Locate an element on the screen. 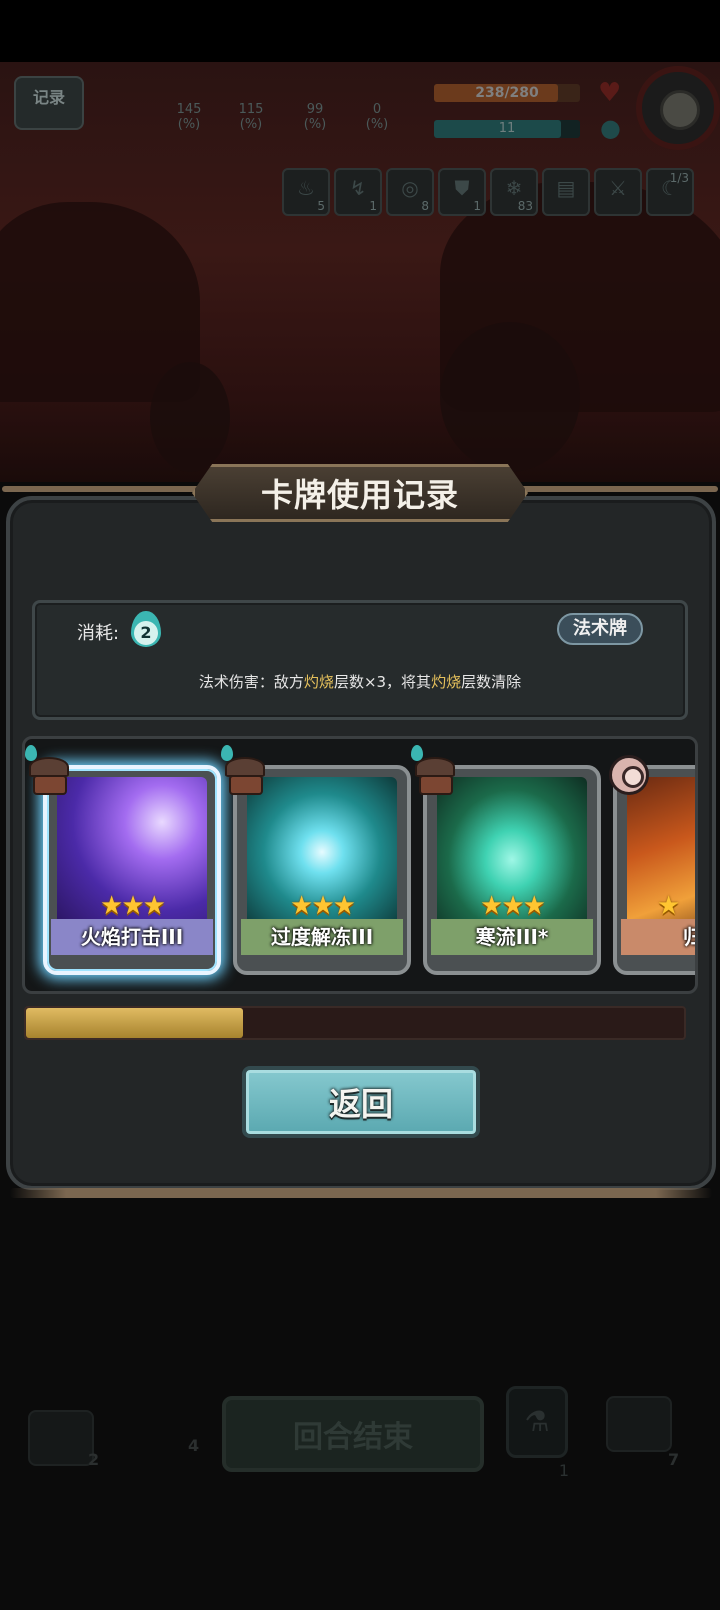 Image resolution: width=720 pixels, height=1610 pixels. card-detail-box: 消耗: 2 法术牌 法术伤害：敌方灼烧层数×3，将其灼烧层数清除 is located at coordinates (360, 660).